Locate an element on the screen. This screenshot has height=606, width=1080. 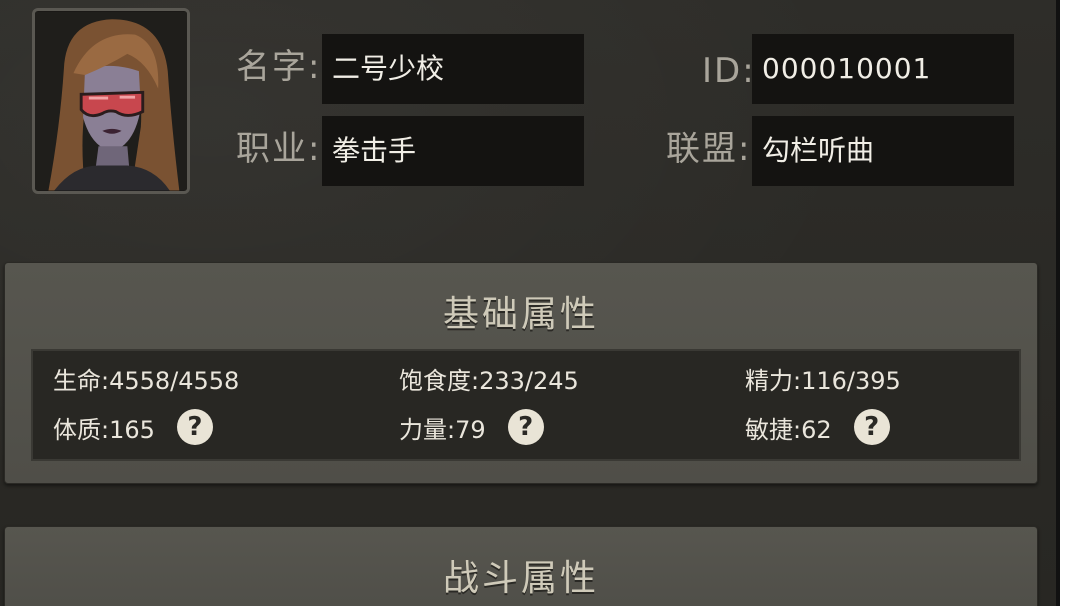
energy-stat: 精力:116/395 is located at coordinates (823, 381).